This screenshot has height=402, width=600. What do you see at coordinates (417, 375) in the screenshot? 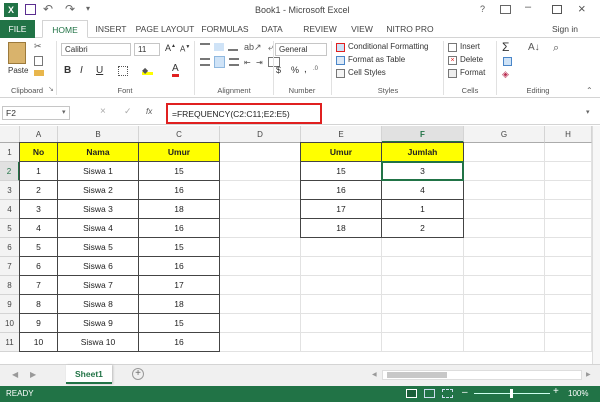
I see `horizontal-scrollbar-thumb` at bounding box center [417, 375].